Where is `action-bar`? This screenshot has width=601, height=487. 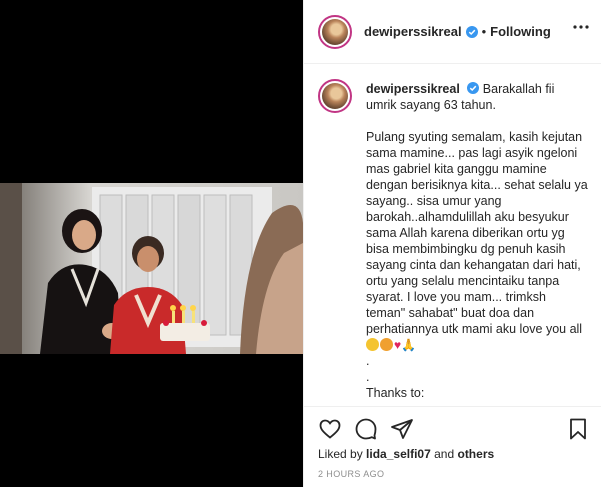
action-bar is located at coordinates (452, 426).